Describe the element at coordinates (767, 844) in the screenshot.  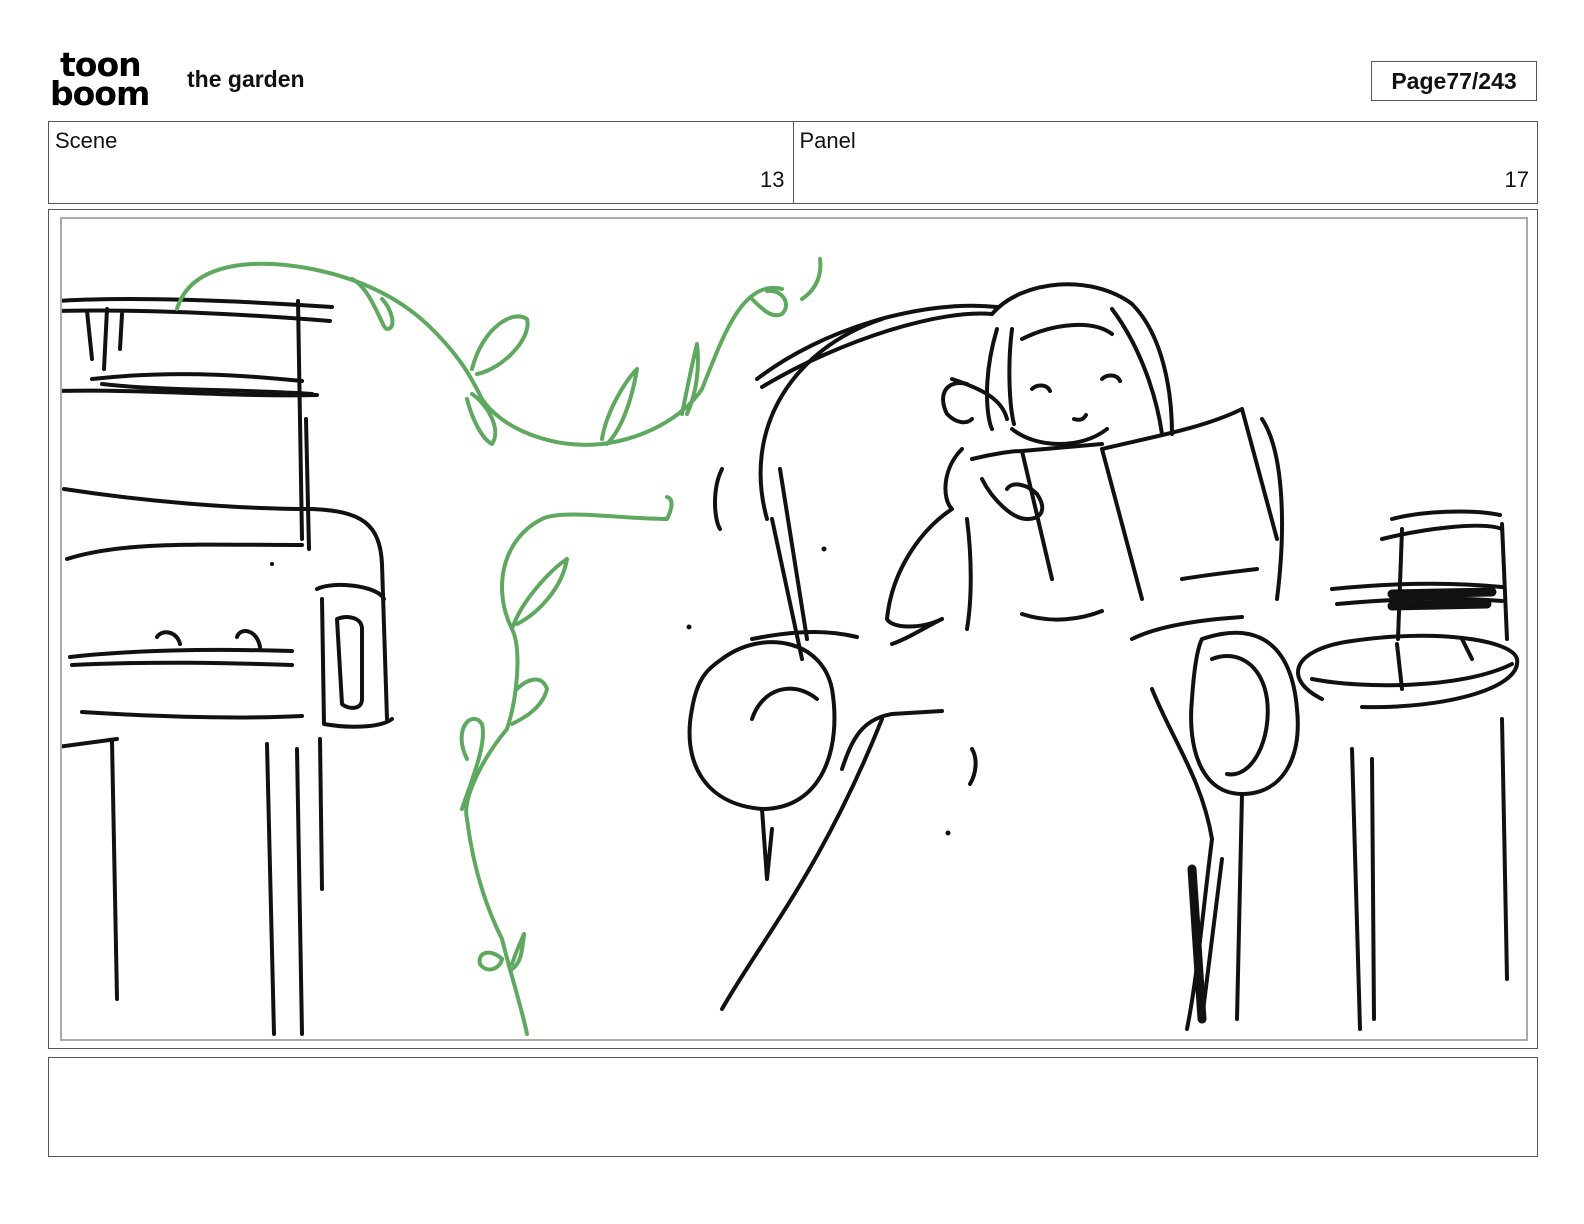
I see `chair-left-leg` at that location.